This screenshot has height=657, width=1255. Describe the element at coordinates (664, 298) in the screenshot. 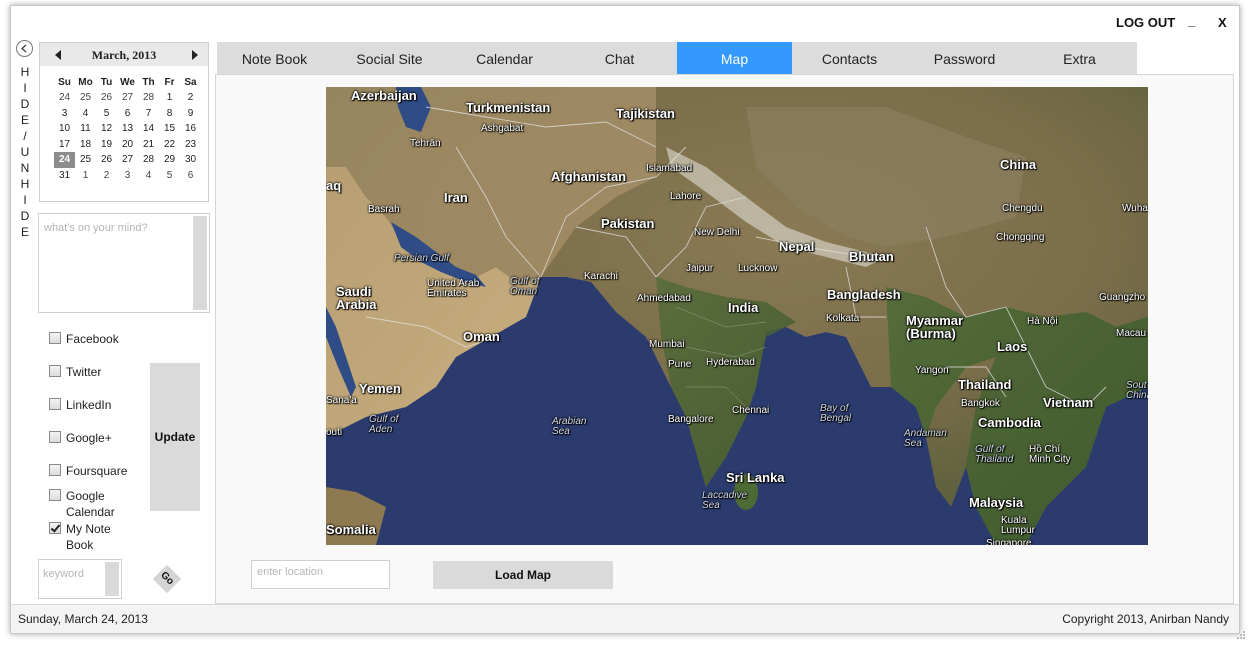

I see `map-label-ahmedabad: Ahmedabad` at that location.